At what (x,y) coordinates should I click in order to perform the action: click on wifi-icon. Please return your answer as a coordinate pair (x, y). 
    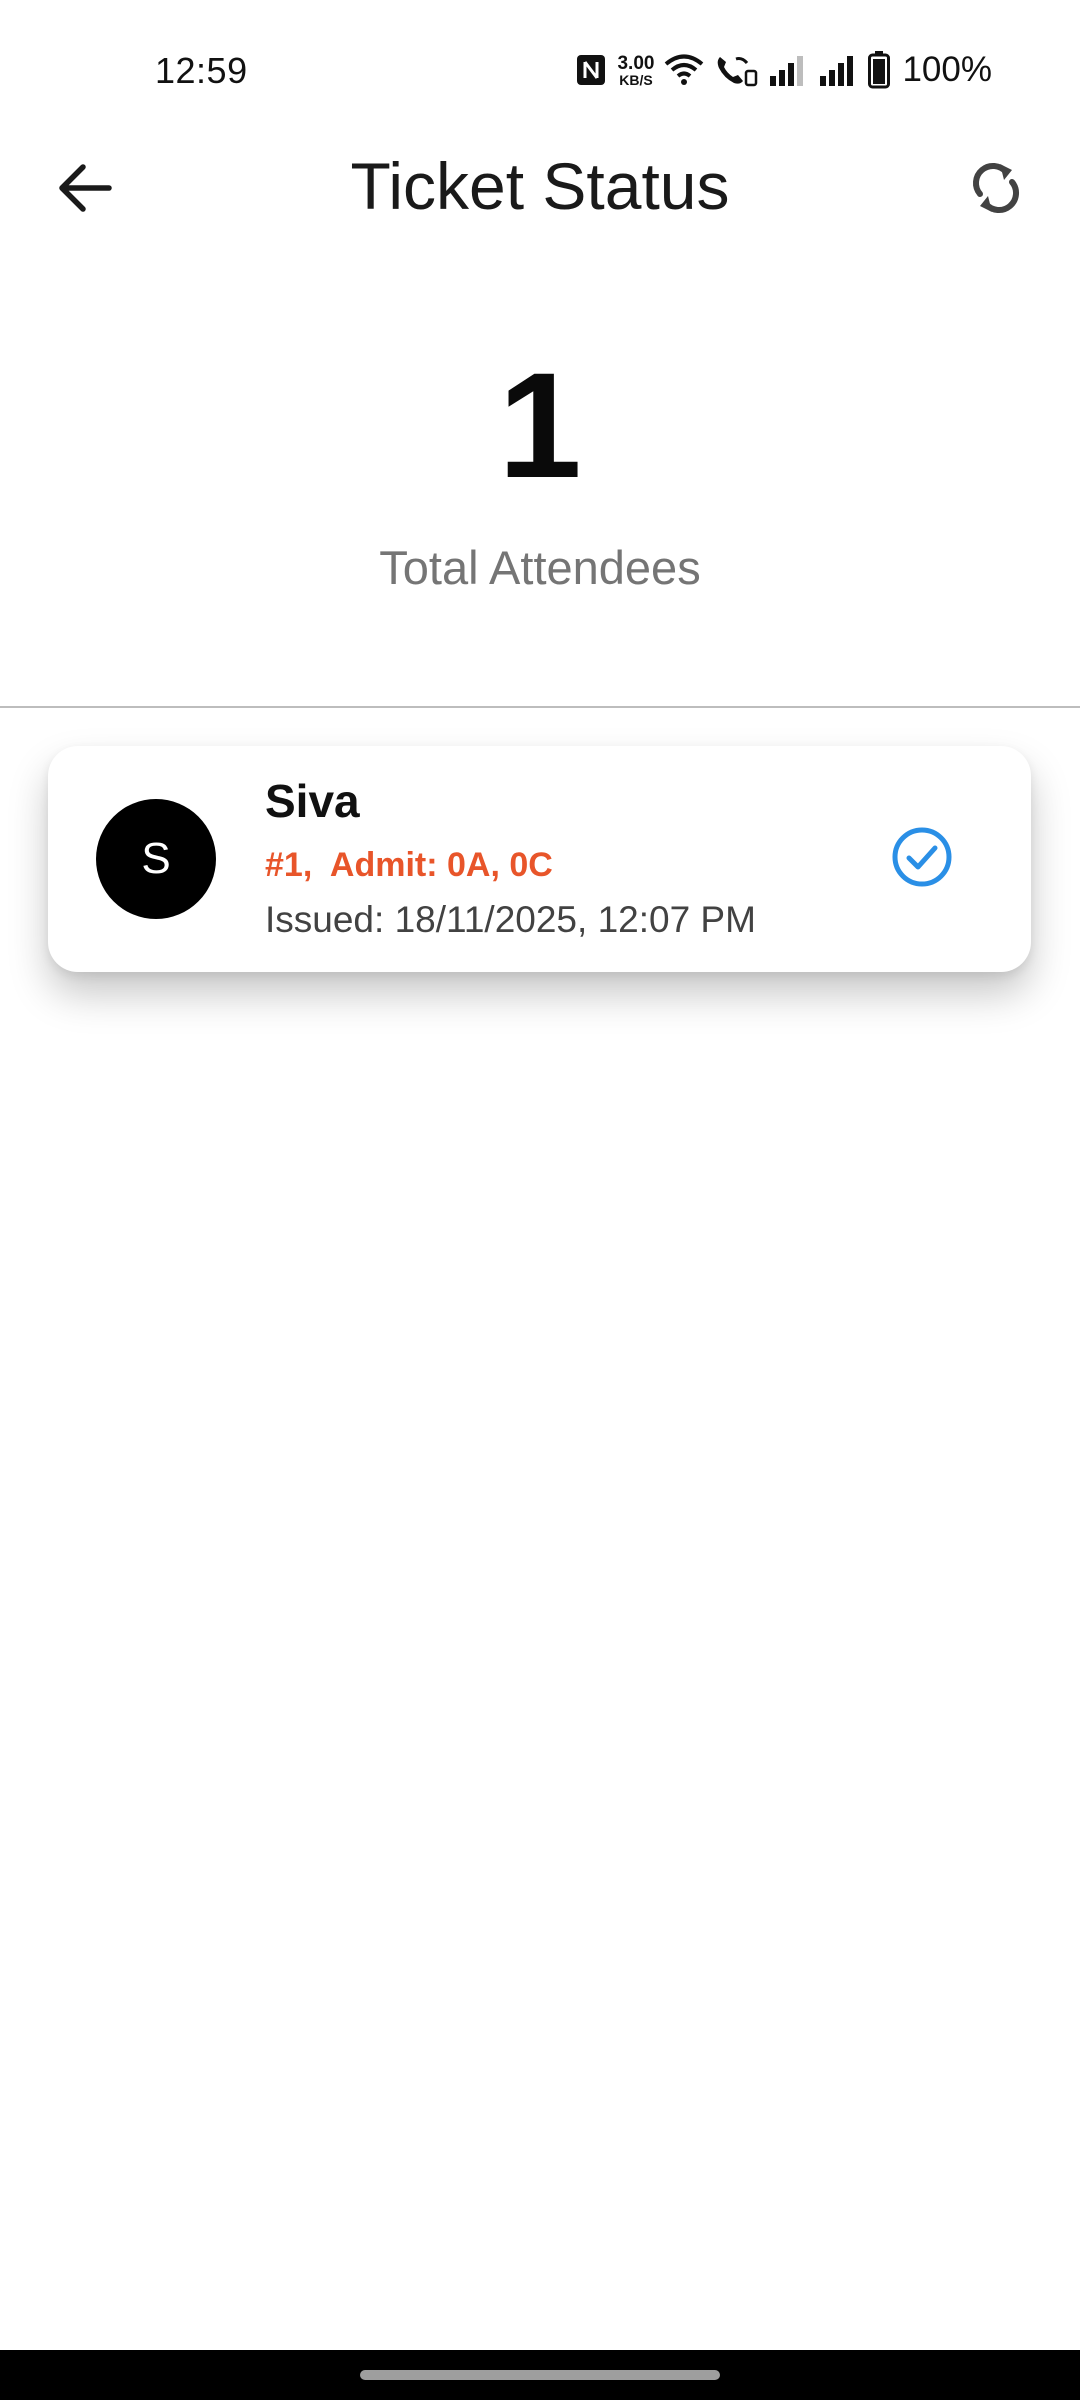
    Looking at the image, I should click on (684, 70).